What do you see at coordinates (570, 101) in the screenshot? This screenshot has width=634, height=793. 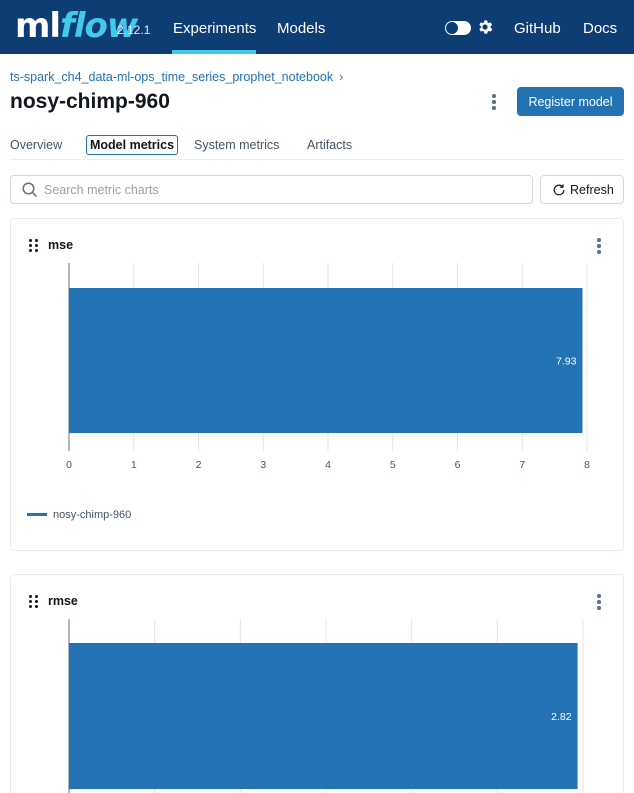 I see `register-model-button: Register model` at bounding box center [570, 101].